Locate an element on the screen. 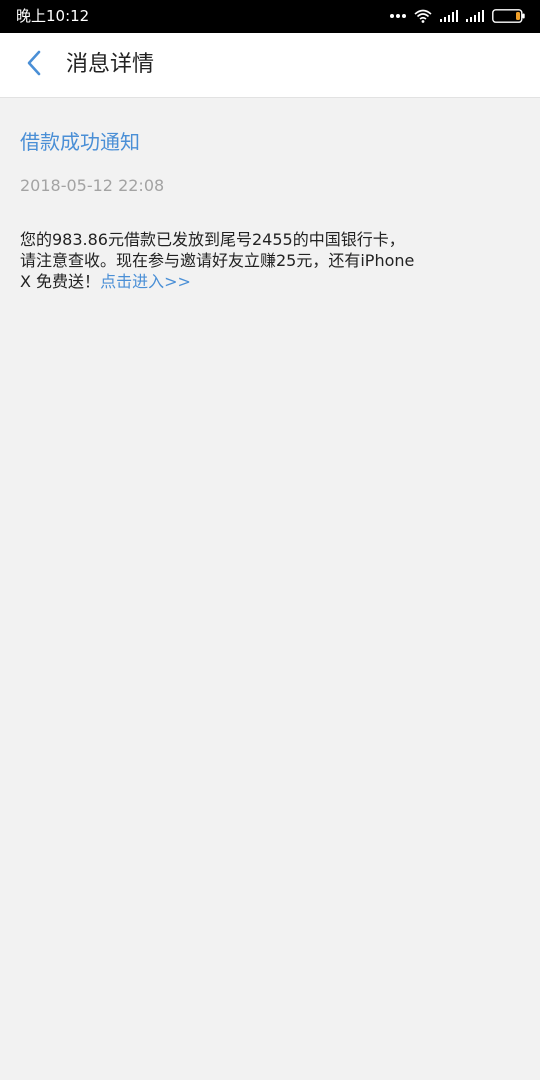 The height and width of the screenshot is (1080, 540). wifi-icon is located at coordinates (423, 16).